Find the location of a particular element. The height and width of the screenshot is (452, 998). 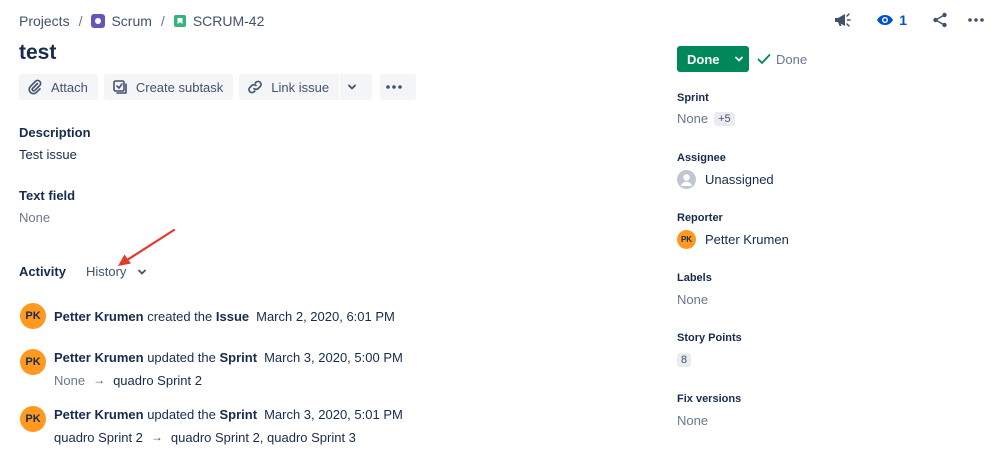

assignee-field: Unassigned is located at coordinates (725, 179).